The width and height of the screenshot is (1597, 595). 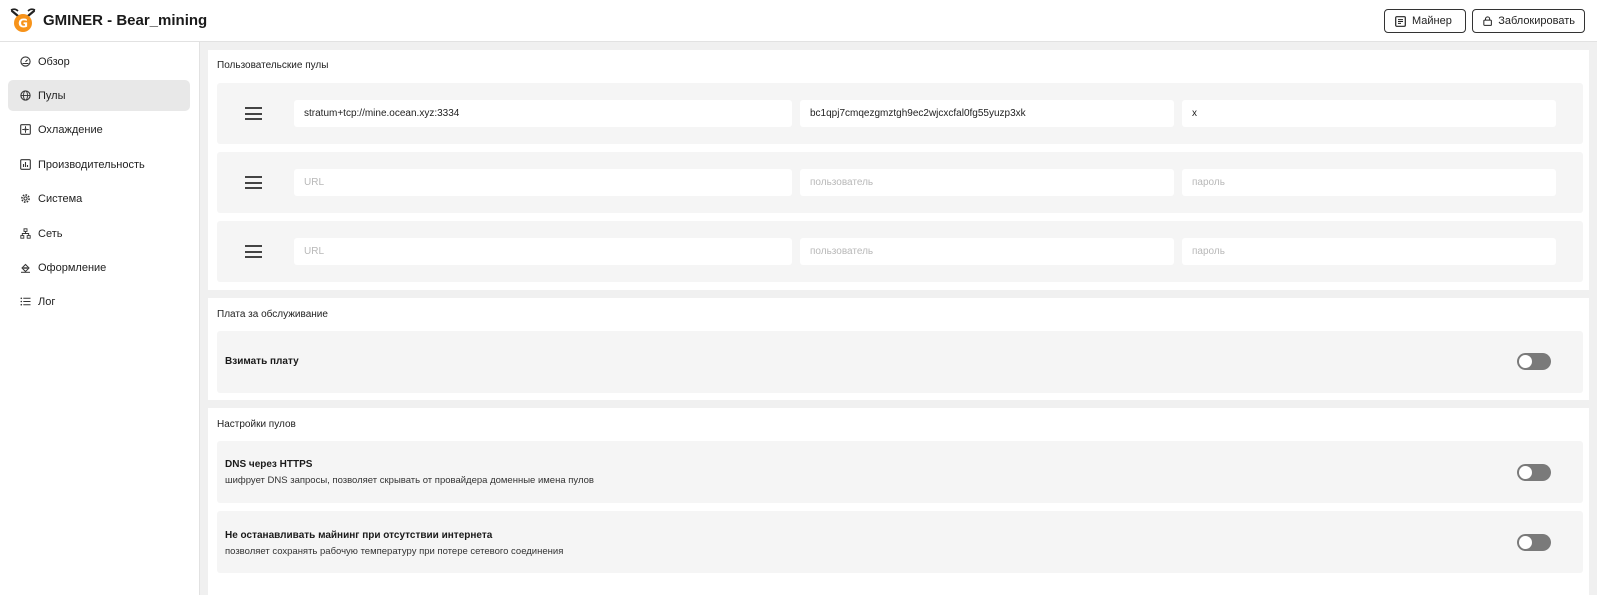 What do you see at coordinates (269, 464) in the screenshot?
I see `doh-label: DNS через HTTPS` at bounding box center [269, 464].